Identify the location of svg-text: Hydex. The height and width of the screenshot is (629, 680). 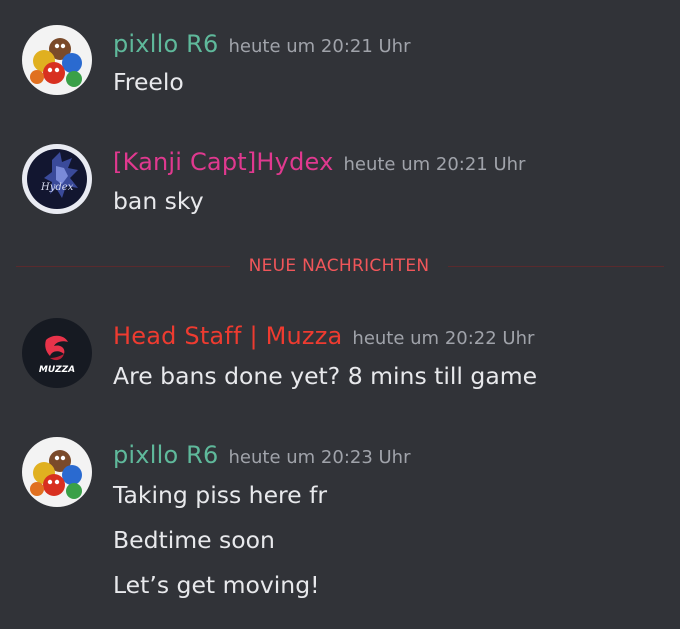
(57, 187).